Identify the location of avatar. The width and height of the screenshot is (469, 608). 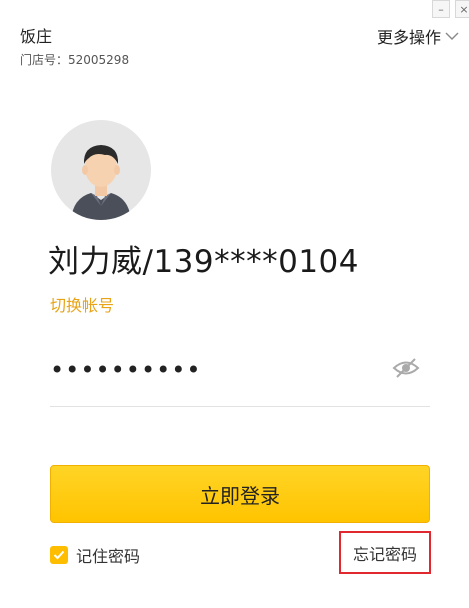
(101, 170).